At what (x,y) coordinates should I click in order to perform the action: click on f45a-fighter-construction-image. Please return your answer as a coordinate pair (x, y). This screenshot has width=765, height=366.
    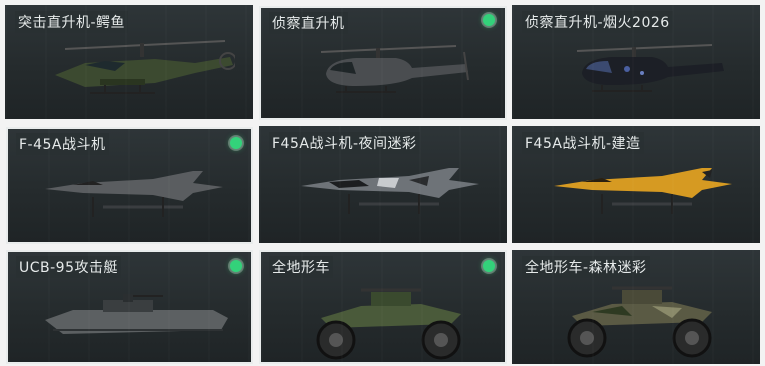
    Looking at the image, I should click on (643, 191).